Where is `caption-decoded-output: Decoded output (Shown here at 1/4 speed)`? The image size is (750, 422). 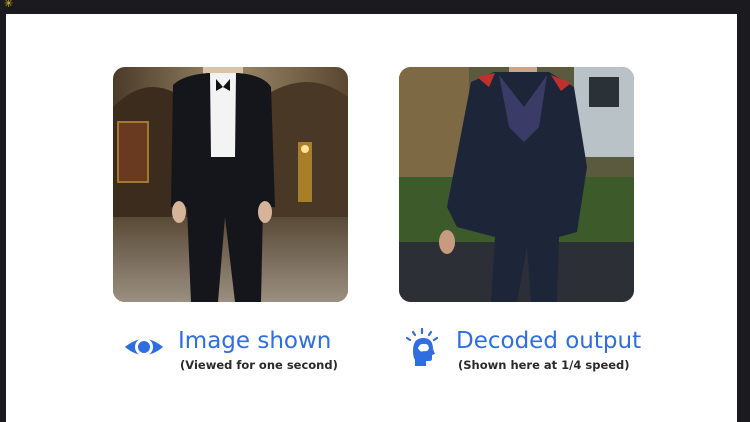 caption-decoded-output: Decoded output (Shown here at 1/4 speed) is located at coordinates (521, 350).